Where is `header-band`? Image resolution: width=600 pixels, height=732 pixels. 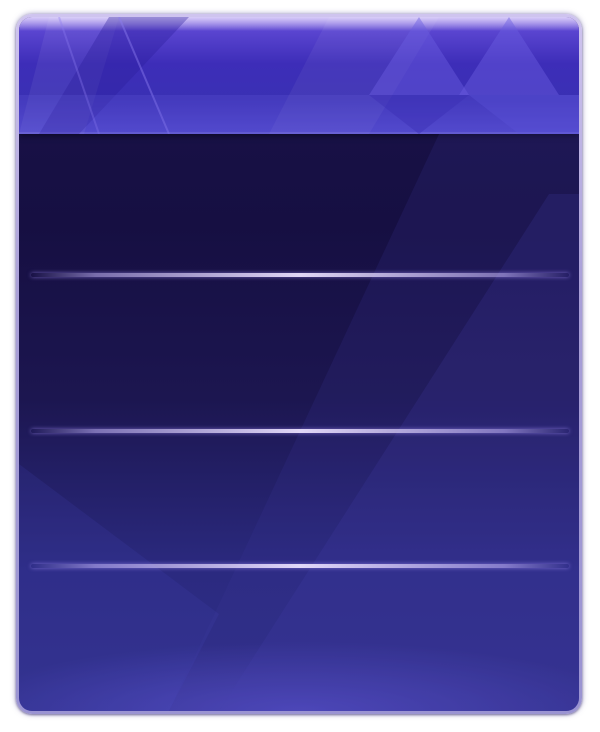 header-band is located at coordinates (299, 114).